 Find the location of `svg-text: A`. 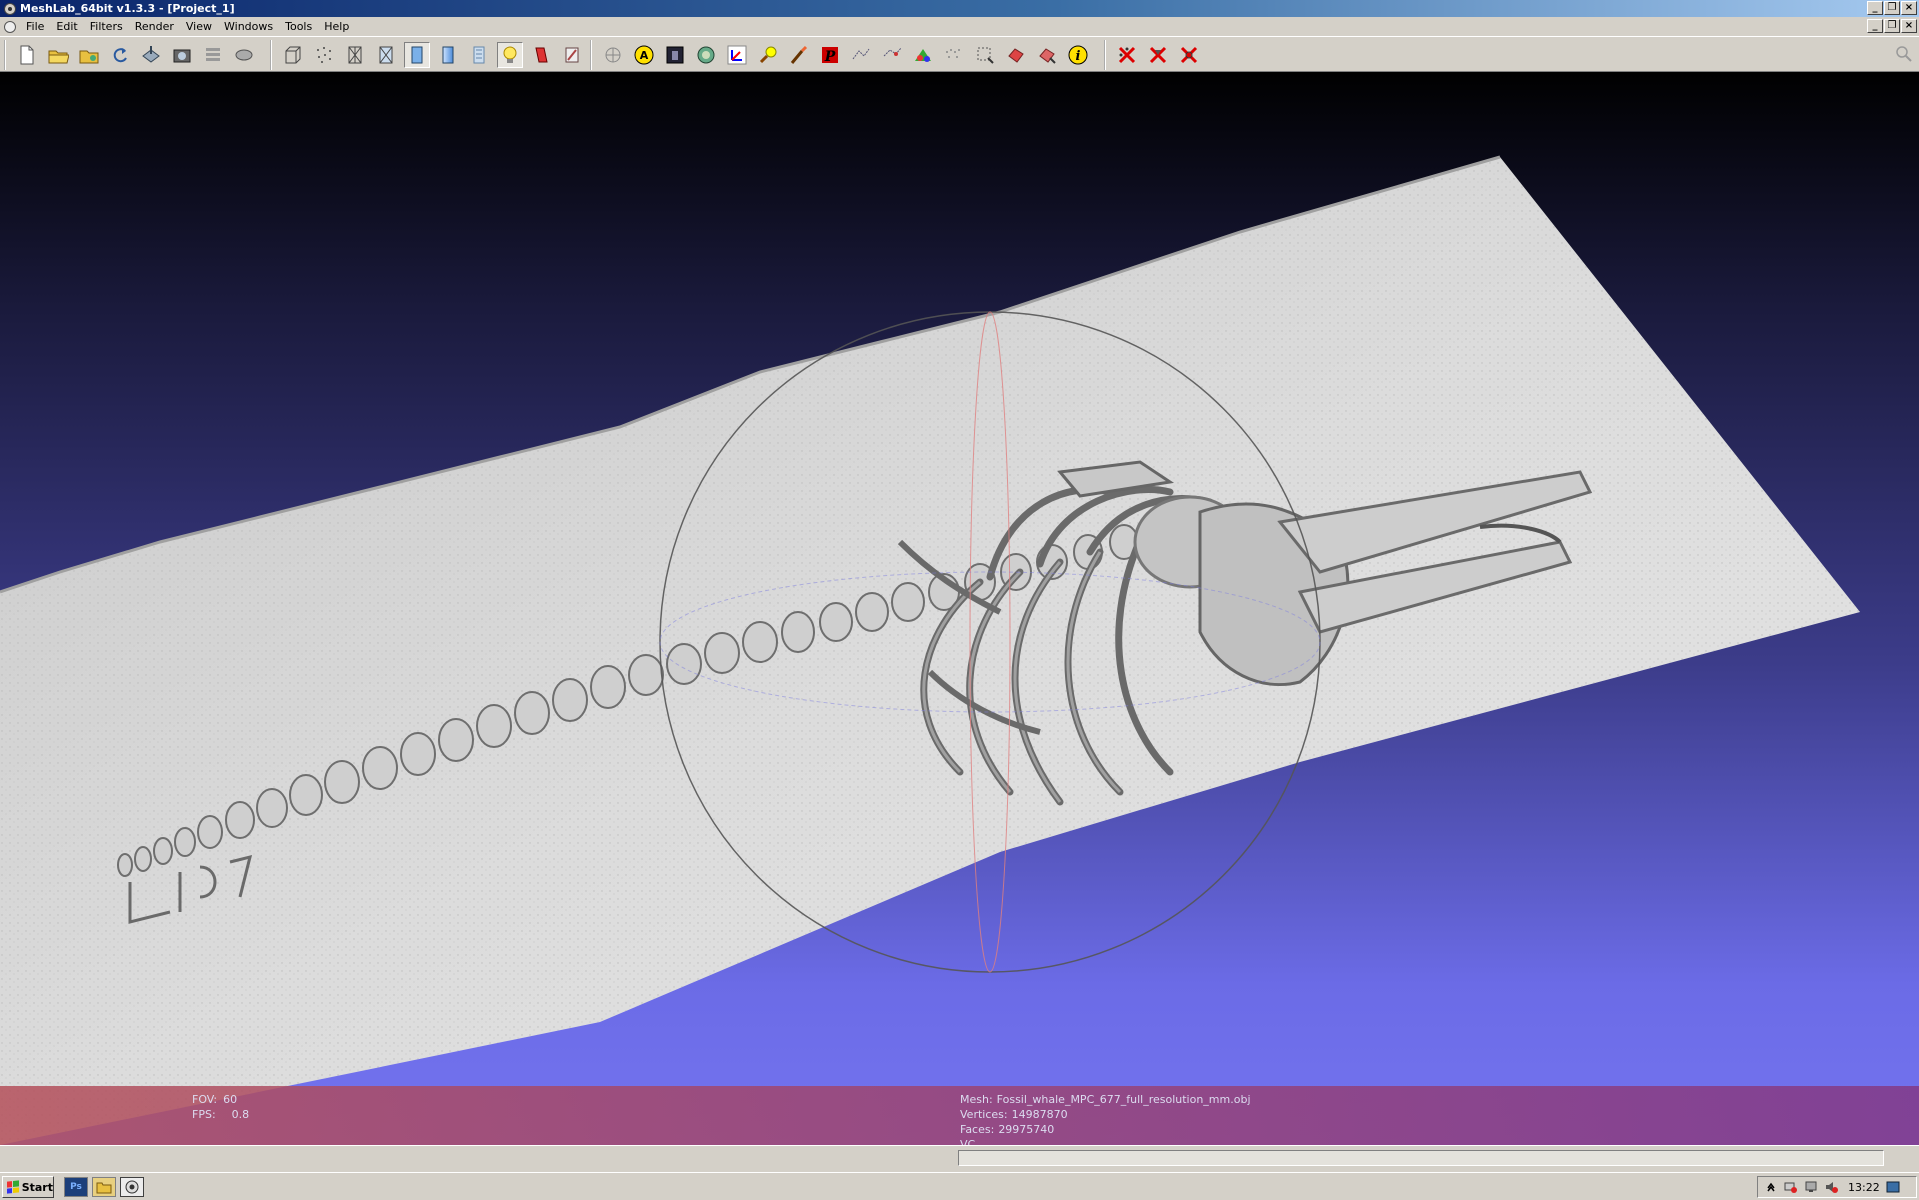

svg-text: A is located at coordinates (644, 55).